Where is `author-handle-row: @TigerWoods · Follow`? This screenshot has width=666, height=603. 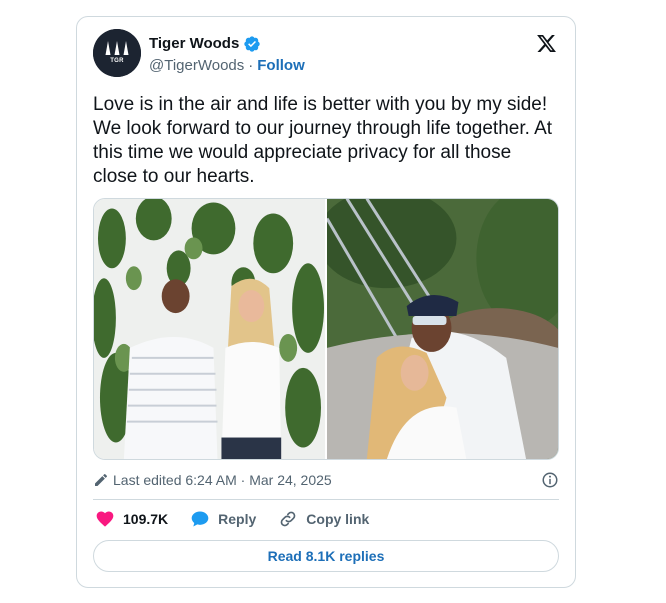 author-handle-row: @TigerWoods · Follow is located at coordinates (227, 66).